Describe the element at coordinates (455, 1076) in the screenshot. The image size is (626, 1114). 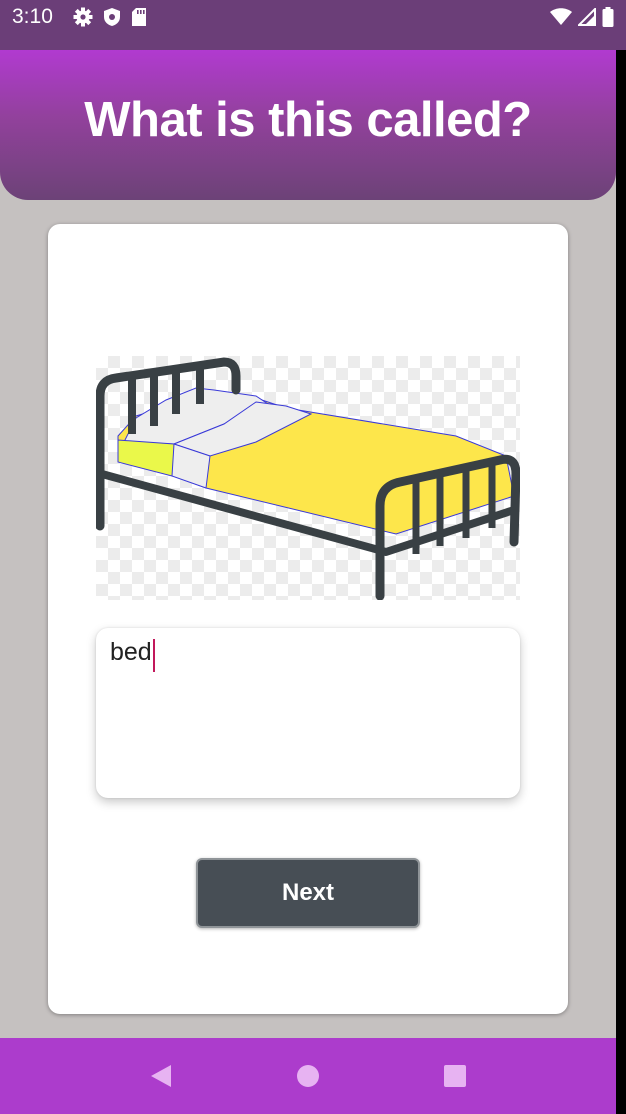
I see `recents-icon` at that location.